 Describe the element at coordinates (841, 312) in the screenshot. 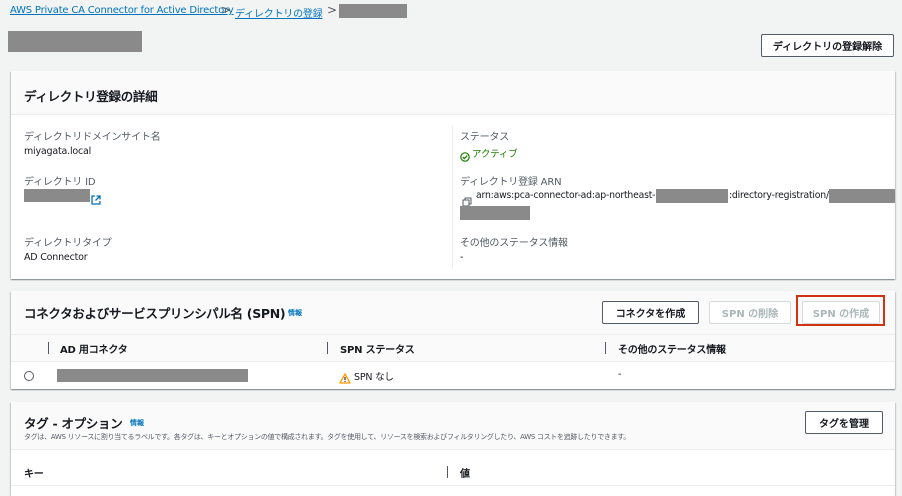

I see `create-spn-button: SPN の作成` at that location.